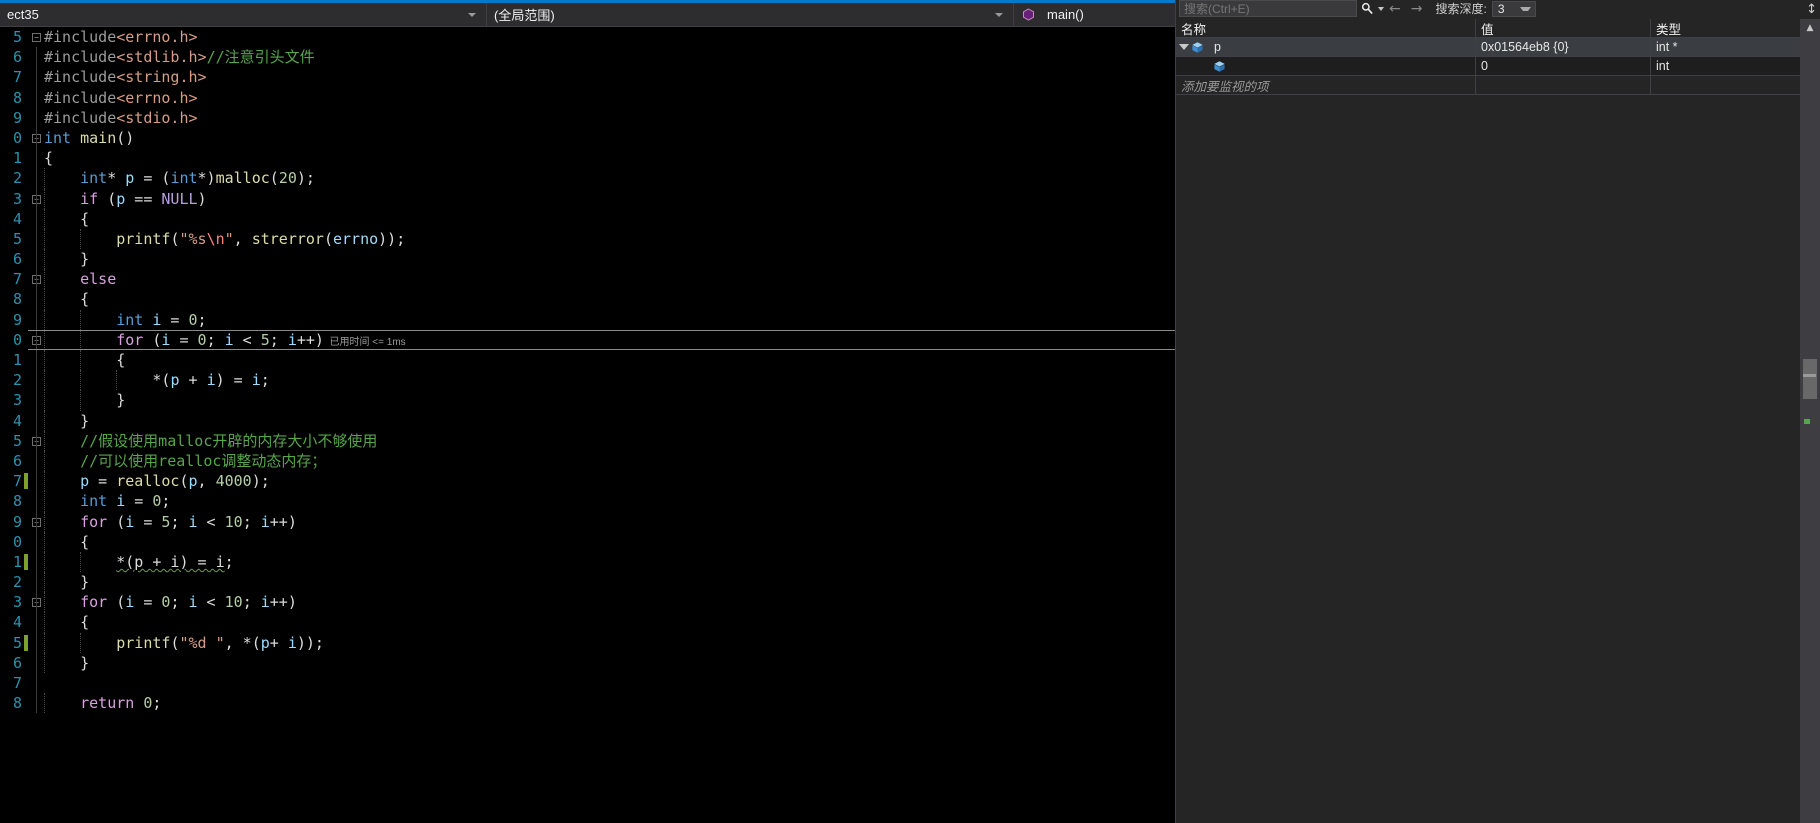 This screenshot has height=823, width=1820. Describe the element at coordinates (587, 299) in the screenshot. I see `code-line: 8 {` at that location.